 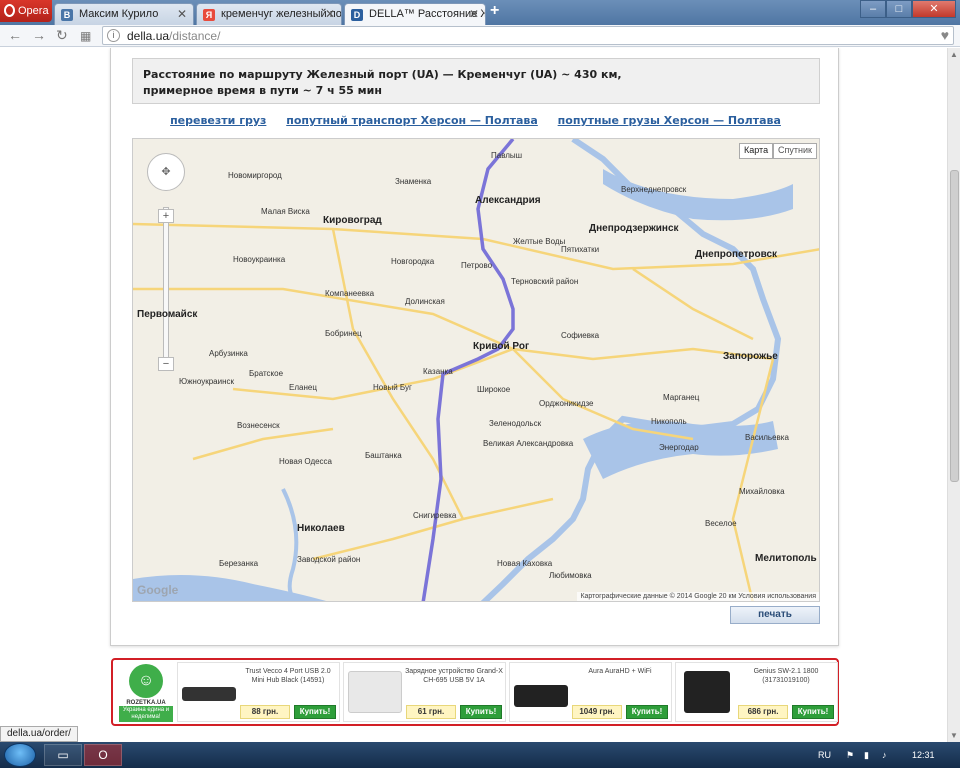 I want to click on zoom-in-icon: +, so click(x=166, y=216).